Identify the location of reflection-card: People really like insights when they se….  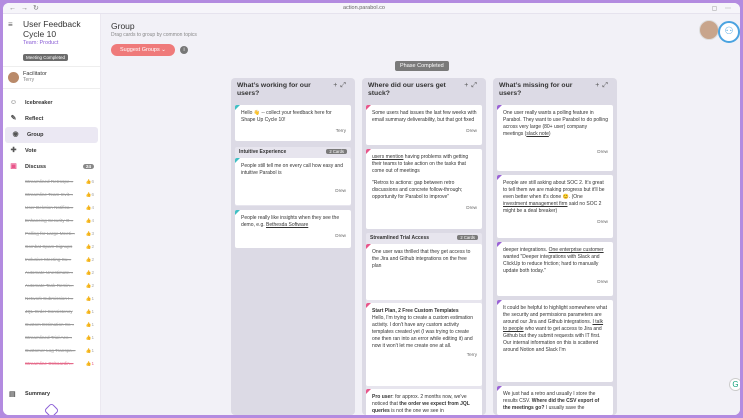
(293, 229).